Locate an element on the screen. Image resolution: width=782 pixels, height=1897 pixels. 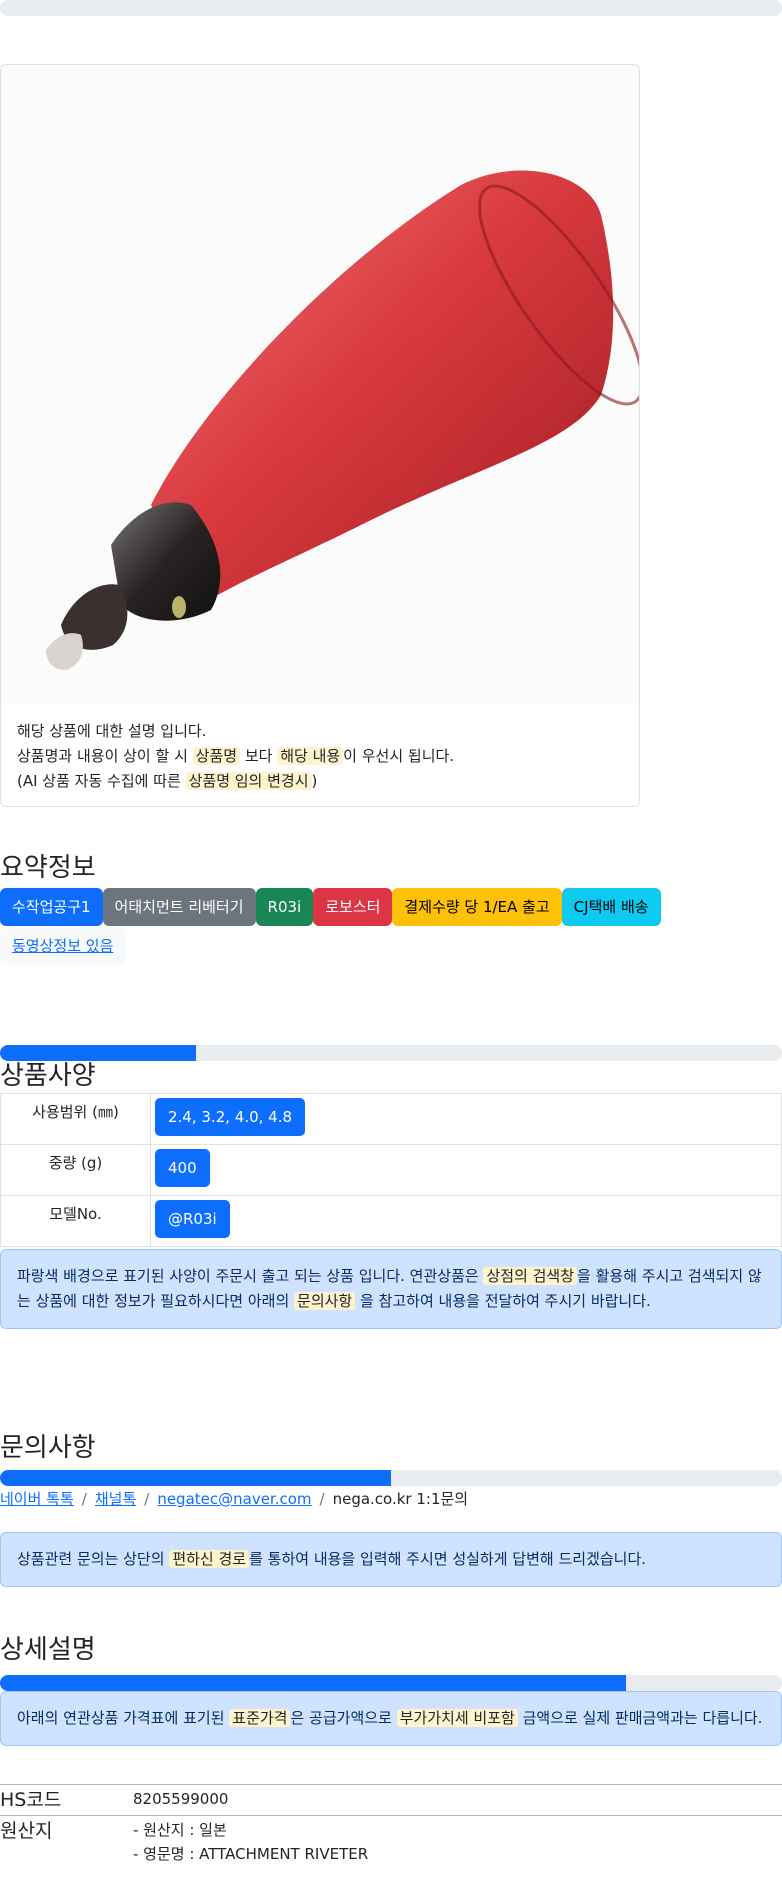
card-line-2-post: 이 우선시 됩니다. is located at coordinates (399, 756).